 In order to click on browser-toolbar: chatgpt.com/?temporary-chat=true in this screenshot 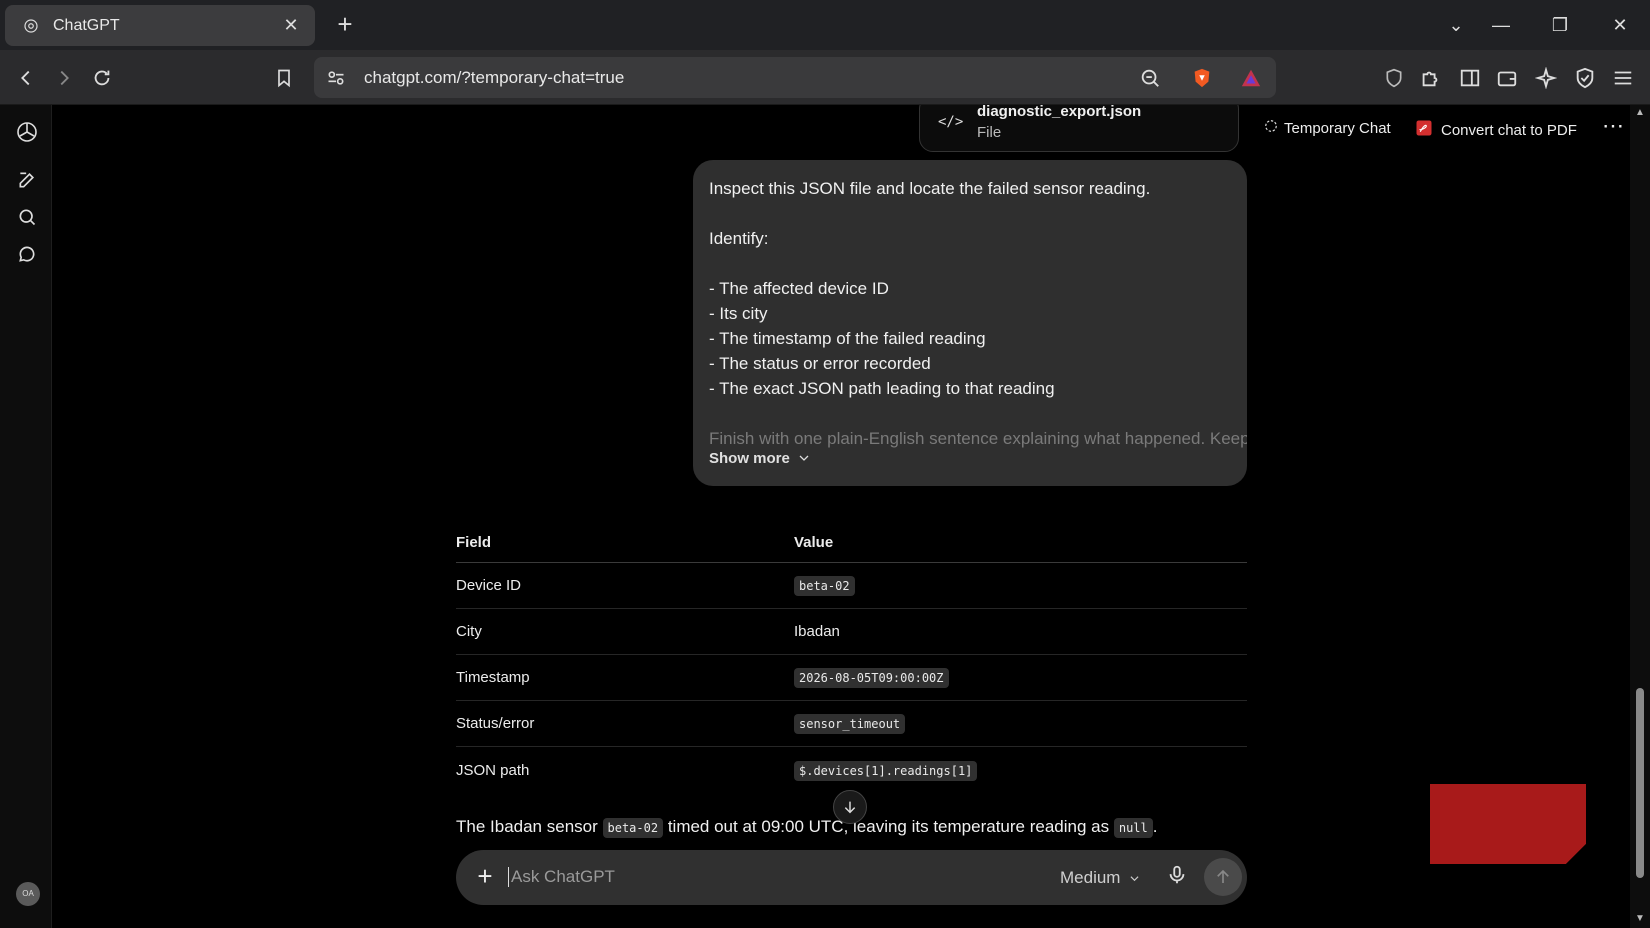, I will do `click(825, 77)`.